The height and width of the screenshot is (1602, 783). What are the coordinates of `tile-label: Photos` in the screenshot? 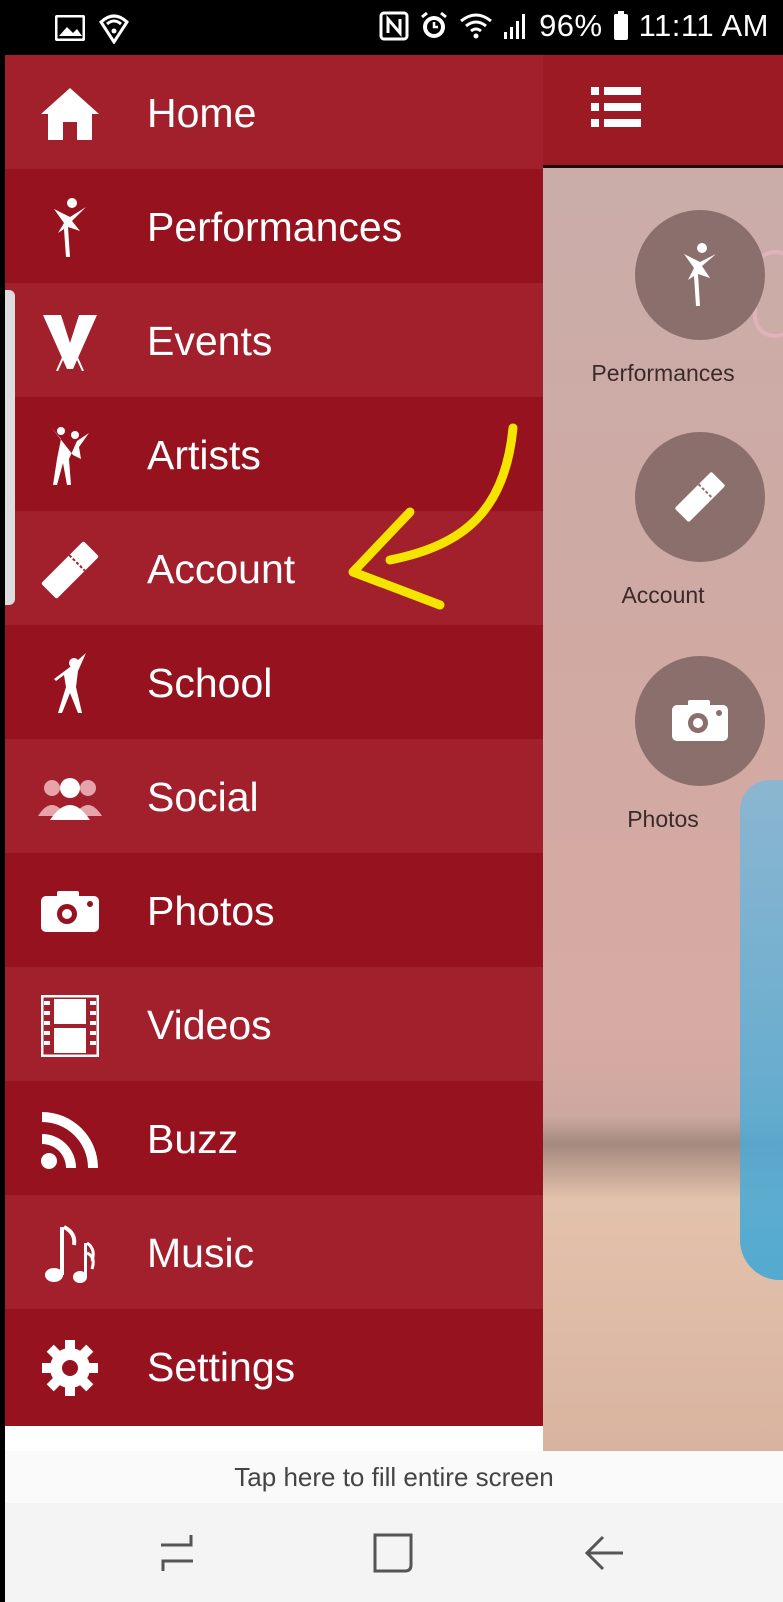 It's located at (663, 819).